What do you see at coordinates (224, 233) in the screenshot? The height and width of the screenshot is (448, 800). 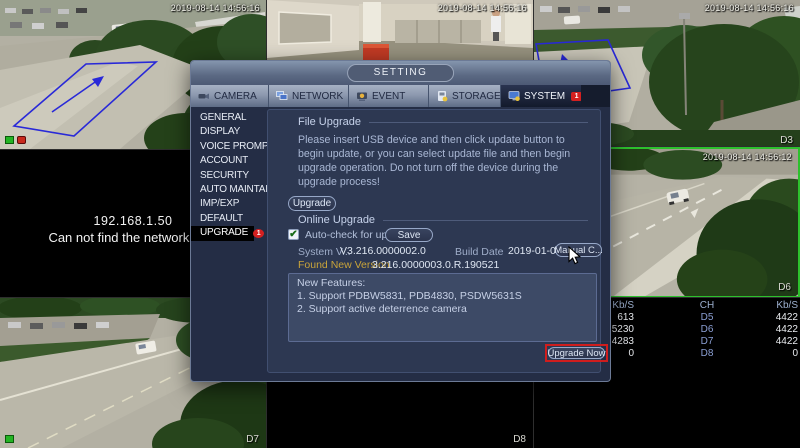 I see `sidebar-item-label: UPGRADE` at bounding box center [224, 233].